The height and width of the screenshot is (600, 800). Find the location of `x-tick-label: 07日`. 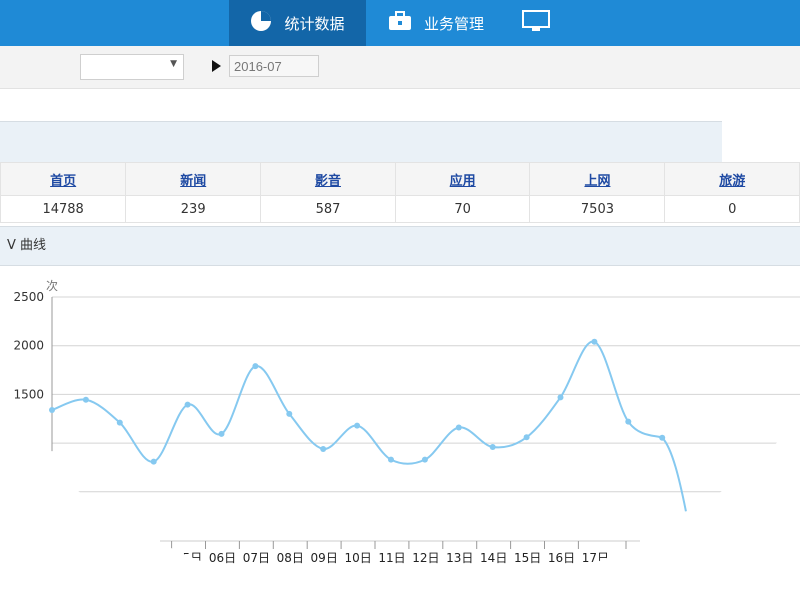

x-tick-label: 07日 is located at coordinates (256, 558).